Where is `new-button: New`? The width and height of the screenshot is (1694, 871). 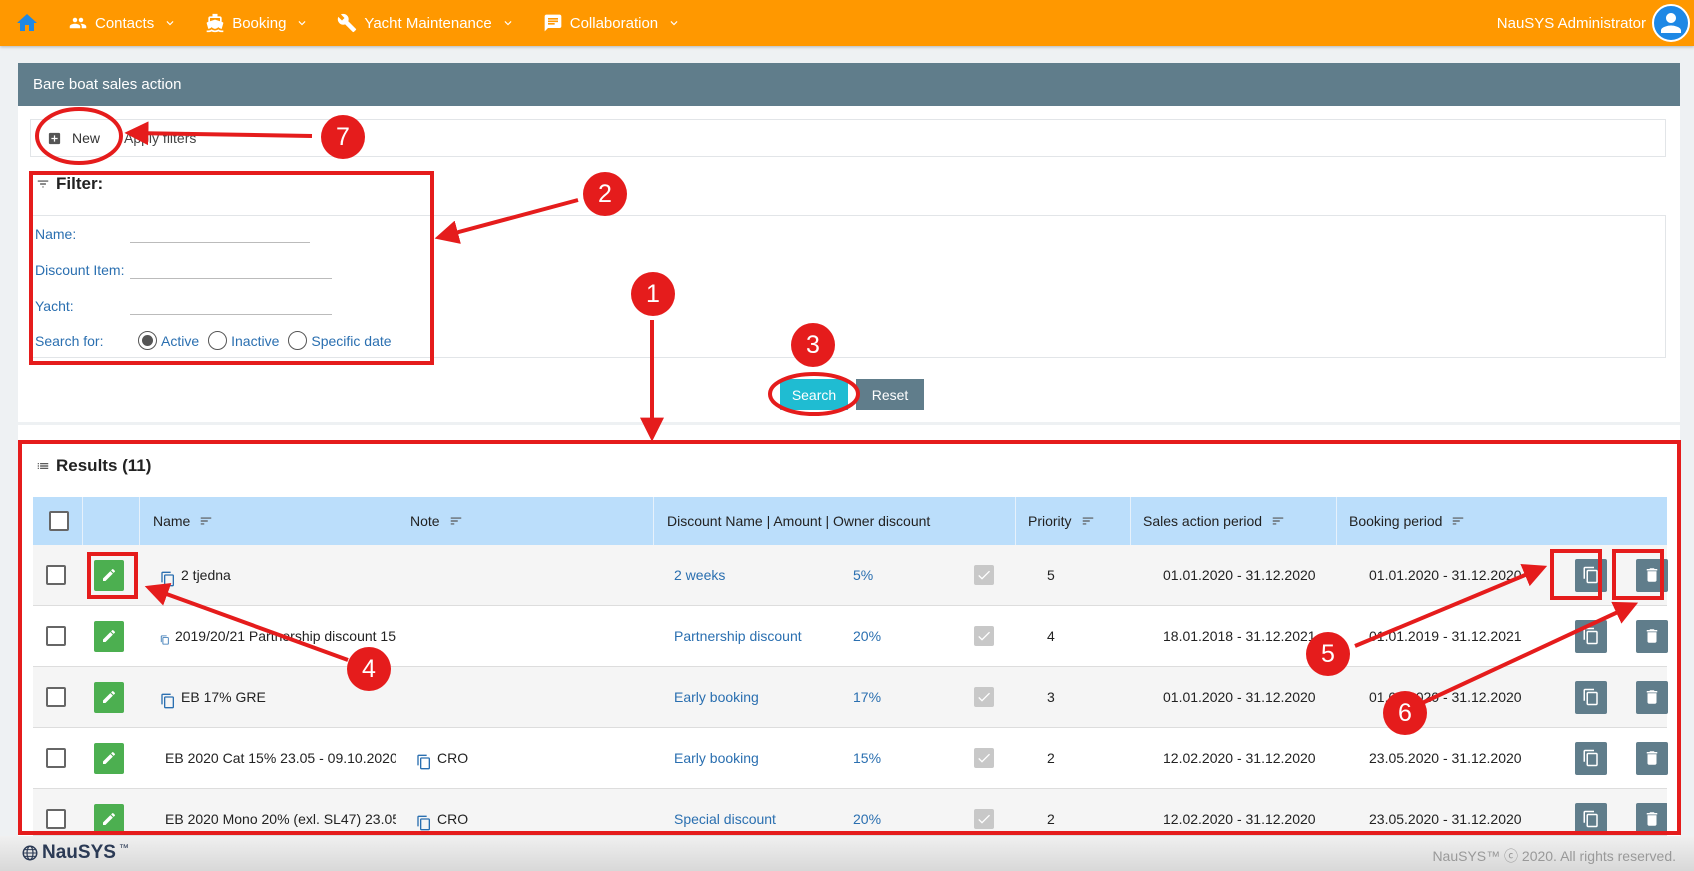 new-button: New is located at coordinates (65, 138).